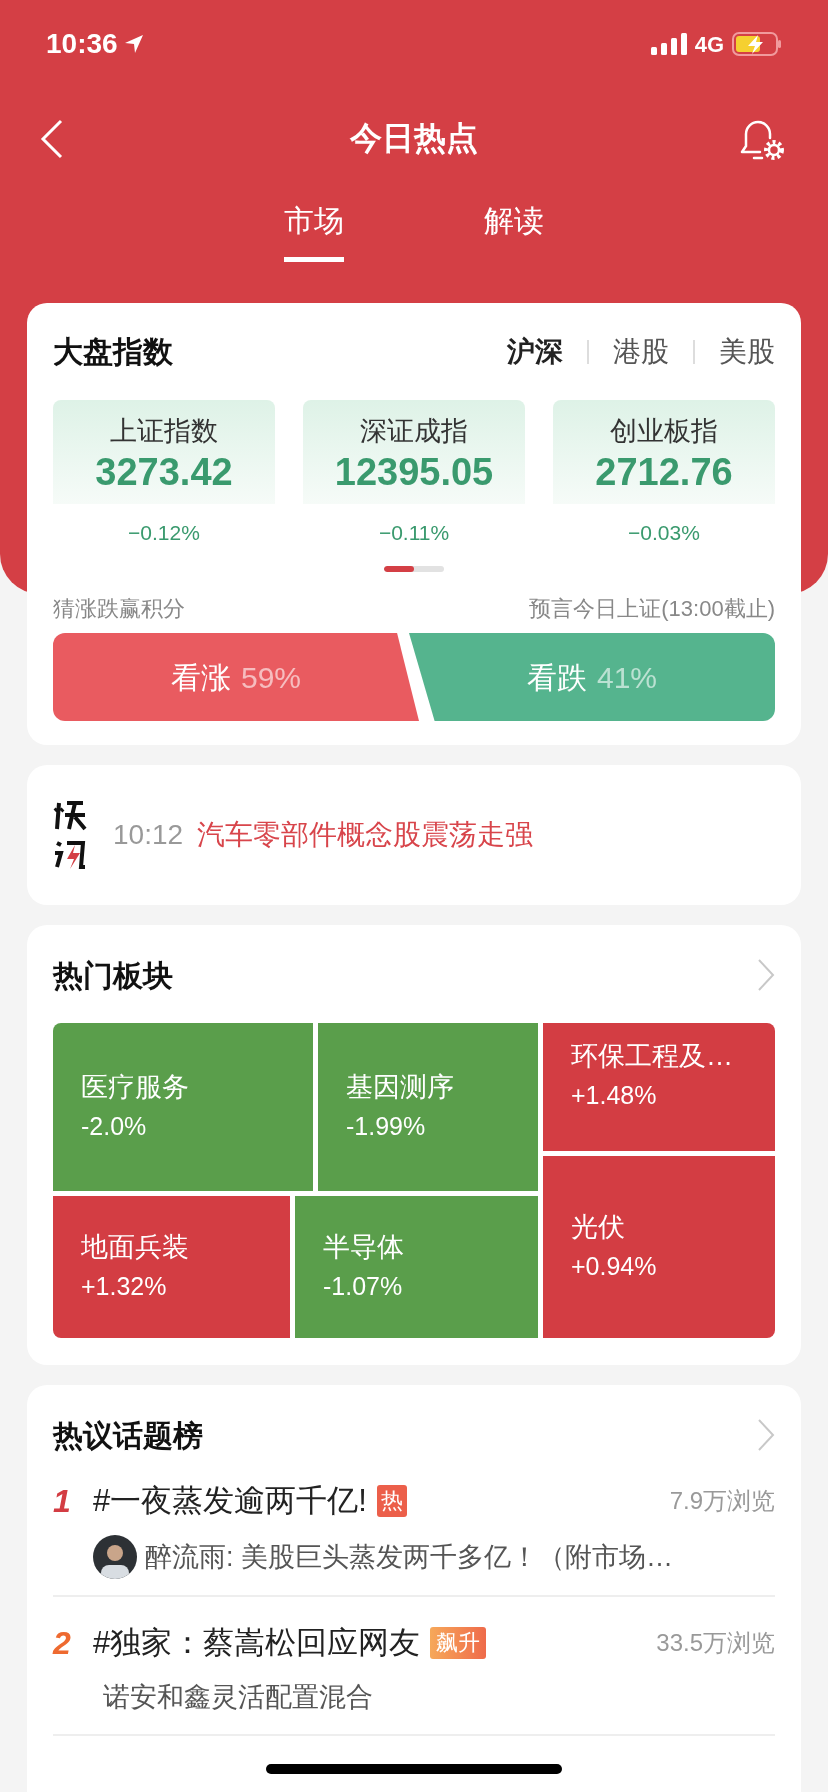 This screenshot has height=1792, width=828. What do you see at coordinates (757, 44) in the screenshot?
I see `battery-charging-icon` at bounding box center [757, 44].